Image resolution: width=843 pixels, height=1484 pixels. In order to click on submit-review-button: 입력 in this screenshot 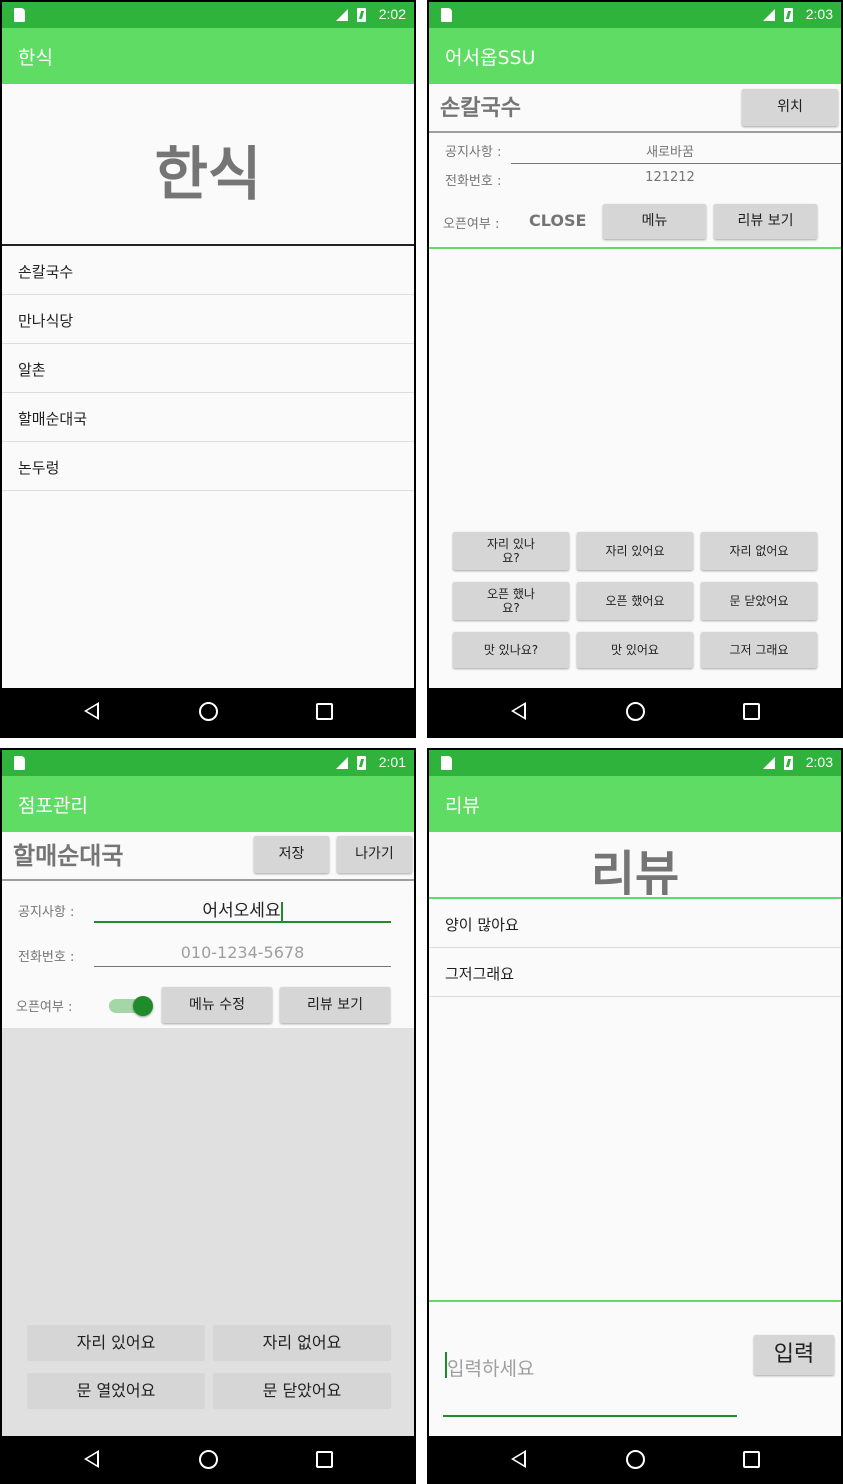, I will do `click(794, 1355)`.